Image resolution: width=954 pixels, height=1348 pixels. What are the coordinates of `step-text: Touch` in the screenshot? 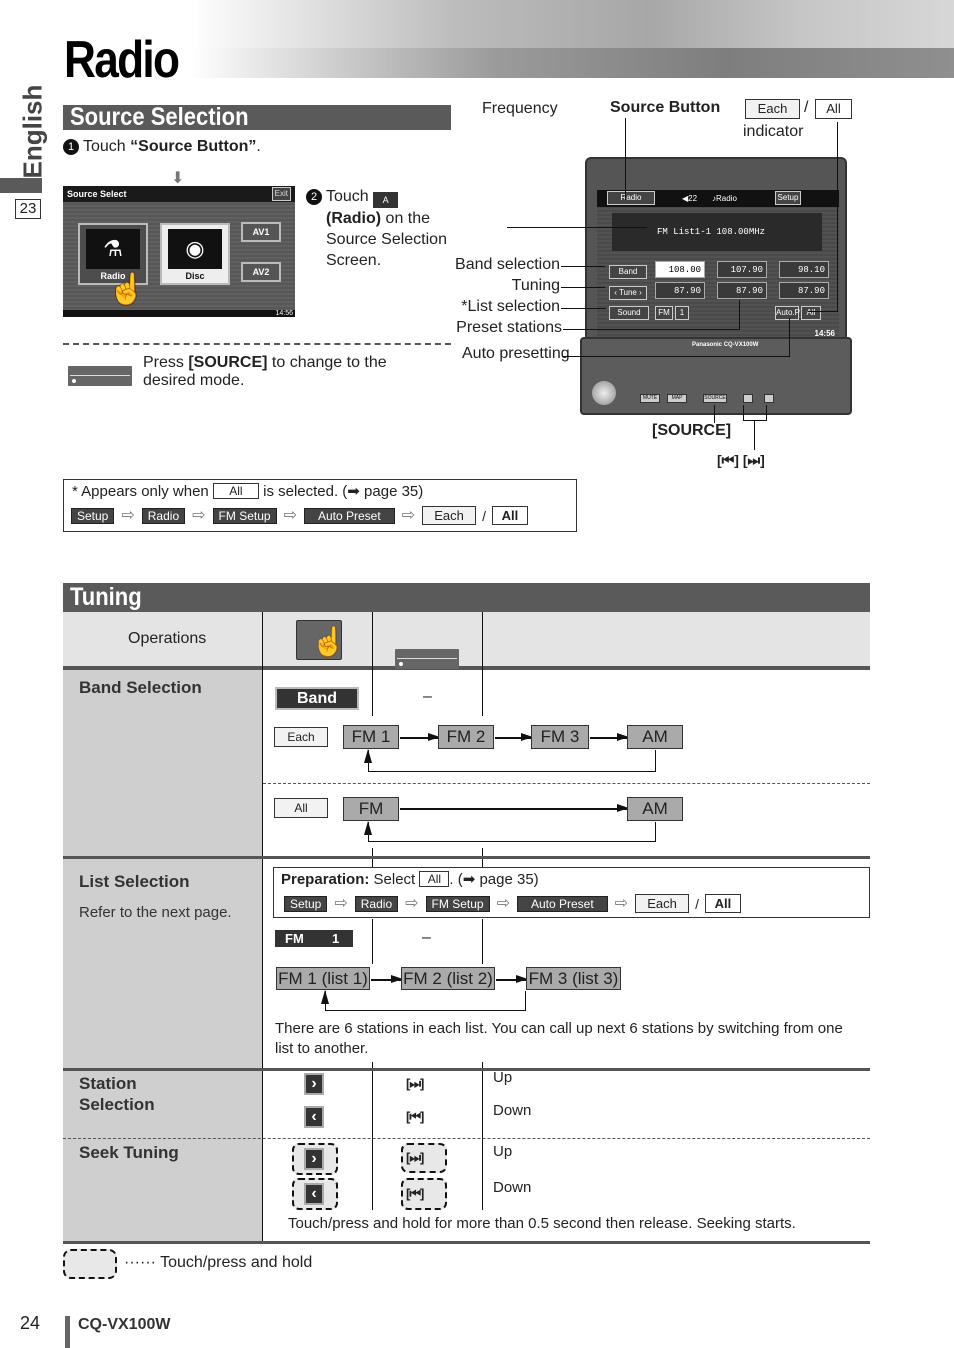 It's located at (107, 146).